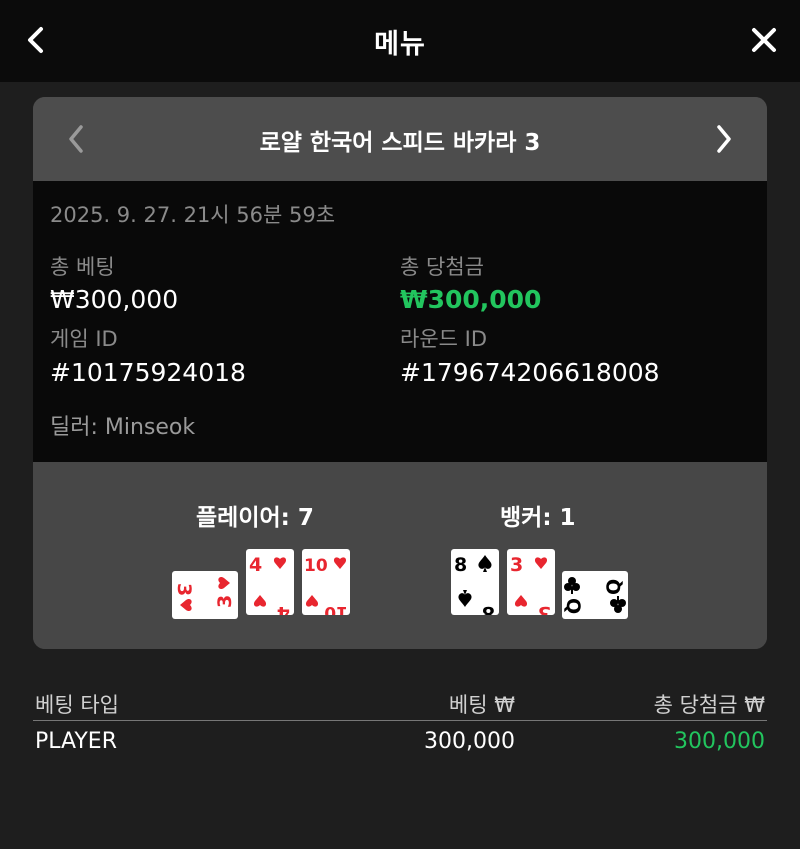 The width and height of the screenshot is (800, 849). Describe the element at coordinates (84, 339) in the screenshot. I see `game-id-label: 게임 ID` at that location.